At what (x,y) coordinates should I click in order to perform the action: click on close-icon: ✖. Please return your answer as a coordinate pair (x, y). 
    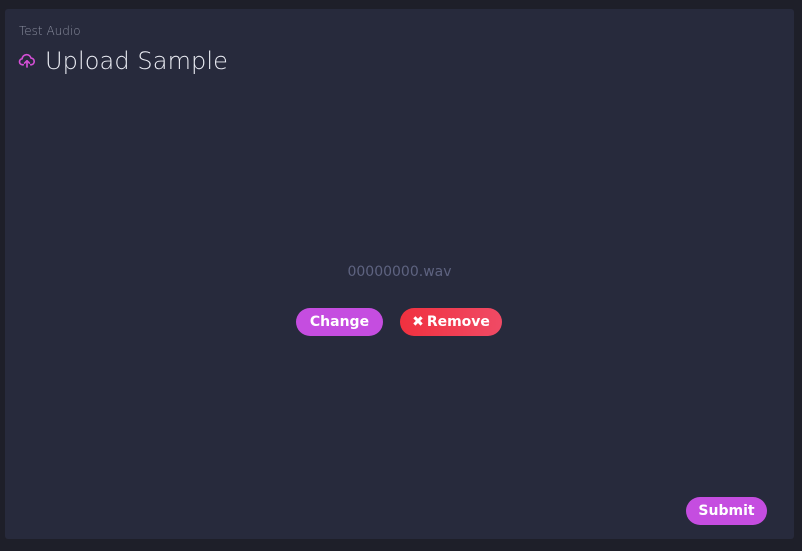
    Looking at the image, I should click on (418, 322).